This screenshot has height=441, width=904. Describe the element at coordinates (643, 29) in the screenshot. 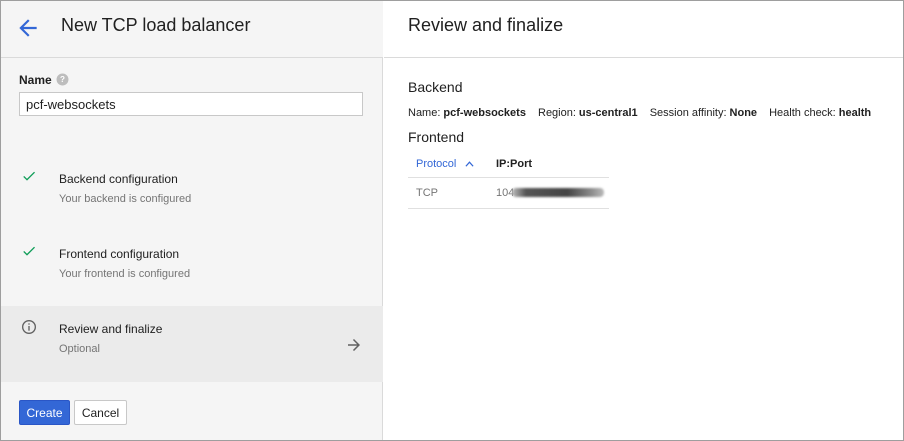

I see `right-header: Review and finalize` at that location.